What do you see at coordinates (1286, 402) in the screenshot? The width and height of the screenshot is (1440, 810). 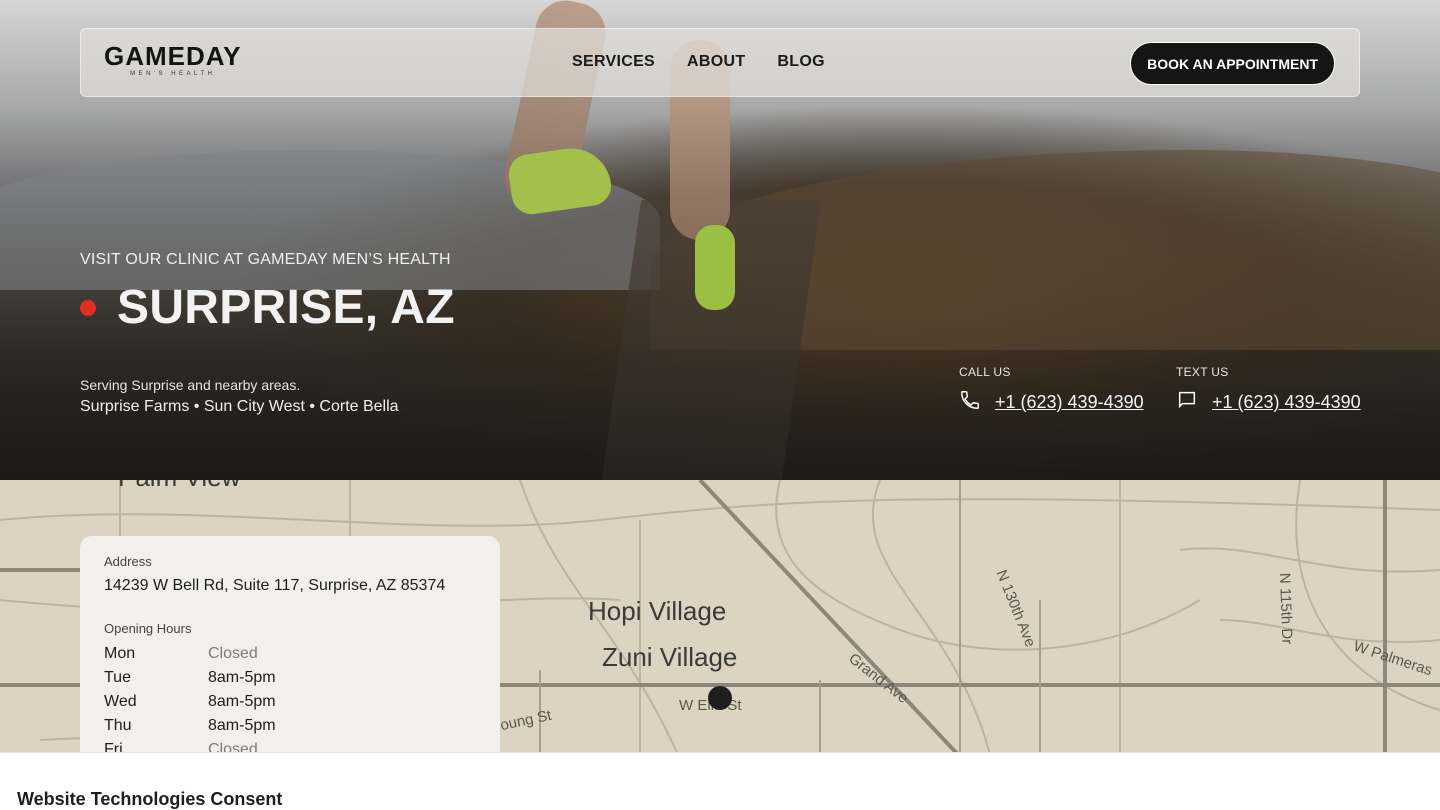 I see `text-us-link: +1 (623) 439-4390` at bounding box center [1286, 402].